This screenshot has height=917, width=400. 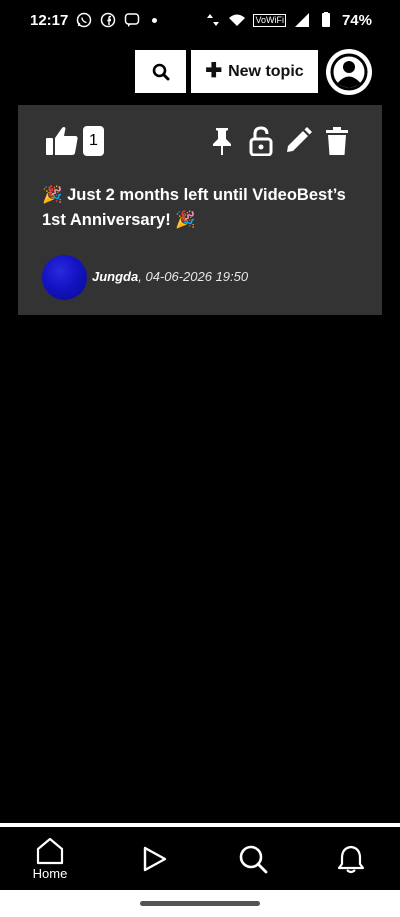 What do you see at coordinates (64, 277) in the screenshot?
I see `author-avatar` at bounding box center [64, 277].